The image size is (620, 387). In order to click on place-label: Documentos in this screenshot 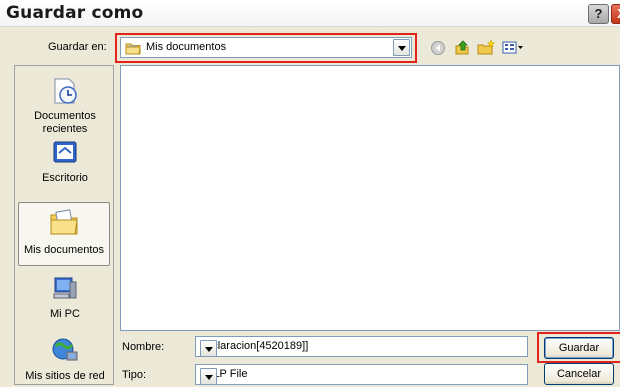, I will do `click(65, 116)`.